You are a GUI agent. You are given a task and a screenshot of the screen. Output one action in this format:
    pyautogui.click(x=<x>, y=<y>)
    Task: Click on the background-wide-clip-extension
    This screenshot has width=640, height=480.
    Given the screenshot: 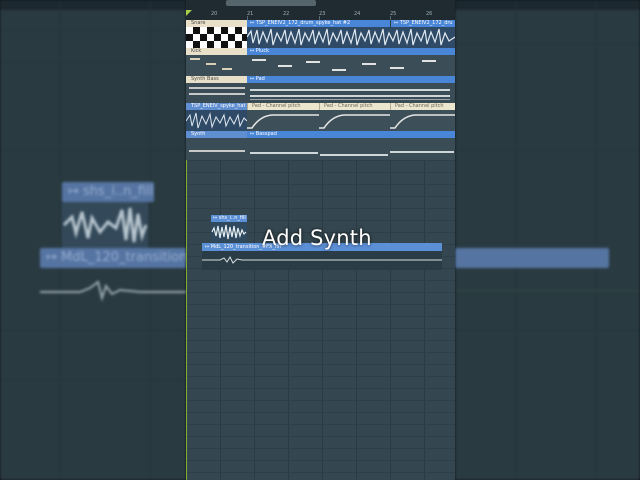 What is the action you would take?
    pyautogui.click(x=532, y=258)
    